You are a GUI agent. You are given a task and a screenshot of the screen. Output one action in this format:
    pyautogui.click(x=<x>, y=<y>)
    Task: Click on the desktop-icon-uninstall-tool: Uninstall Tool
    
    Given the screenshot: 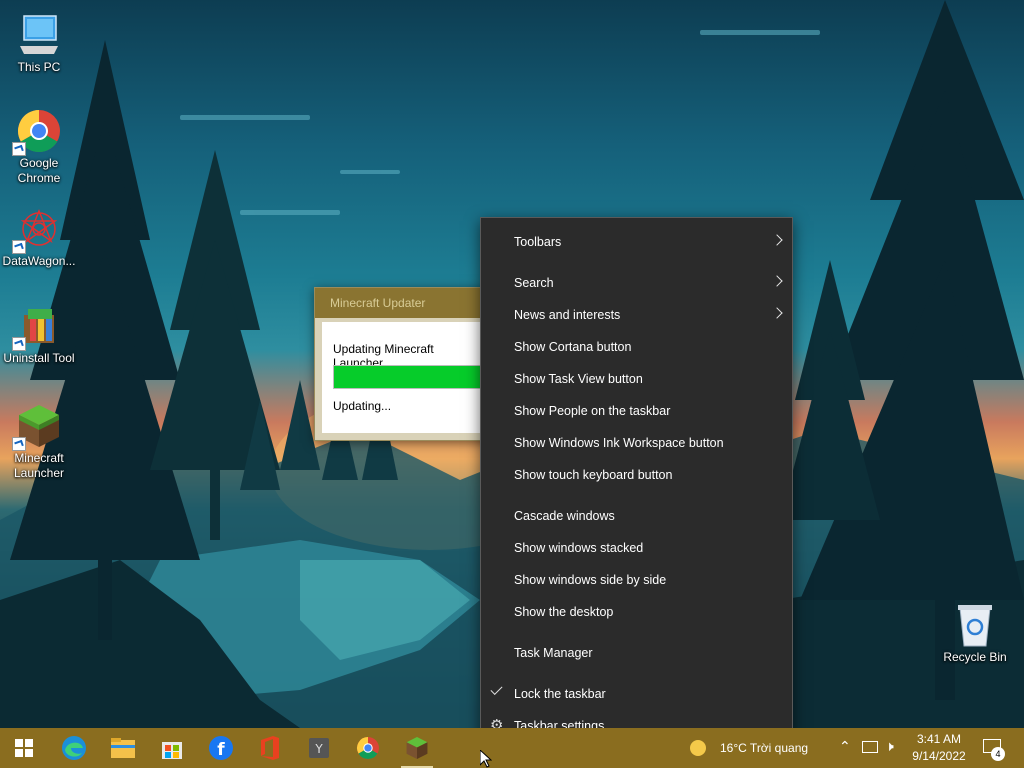 What is the action you would take?
    pyautogui.click(x=39, y=334)
    